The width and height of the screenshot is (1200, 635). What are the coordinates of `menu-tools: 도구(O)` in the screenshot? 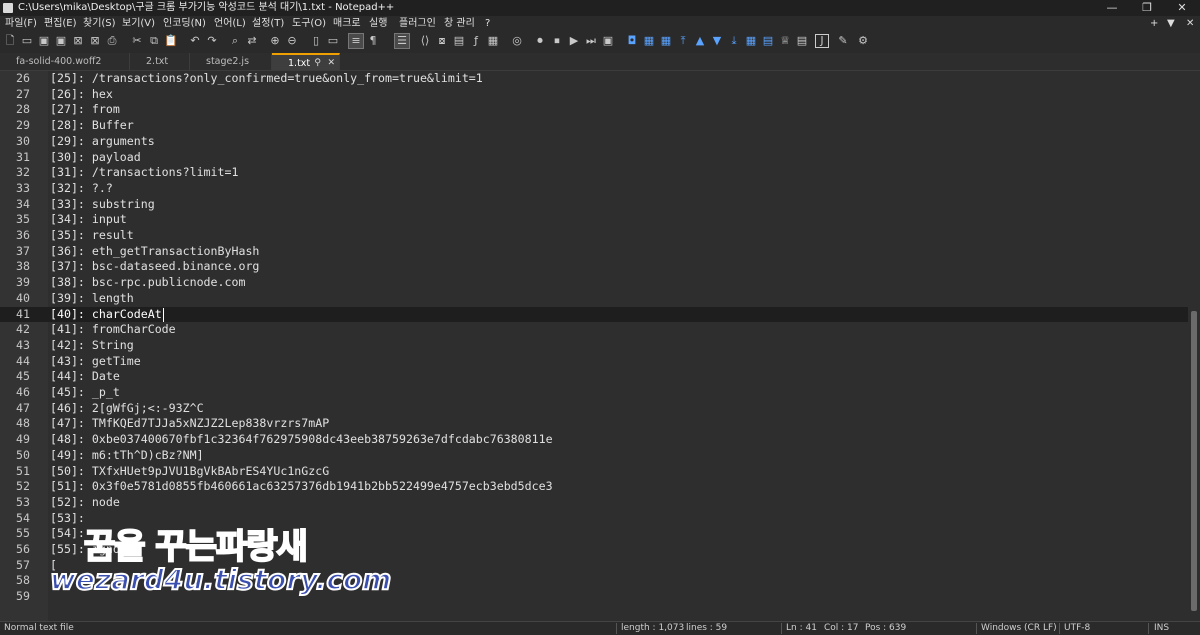 It's located at (309, 23).